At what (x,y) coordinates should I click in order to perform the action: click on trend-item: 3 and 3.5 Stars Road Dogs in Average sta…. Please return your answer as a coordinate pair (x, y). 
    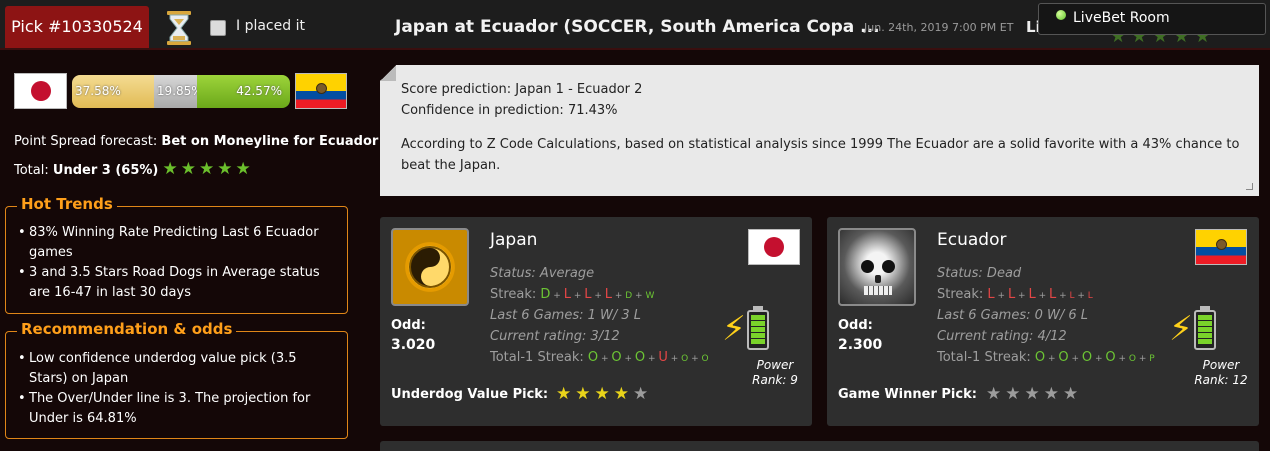
    Looking at the image, I should click on (177, 283).